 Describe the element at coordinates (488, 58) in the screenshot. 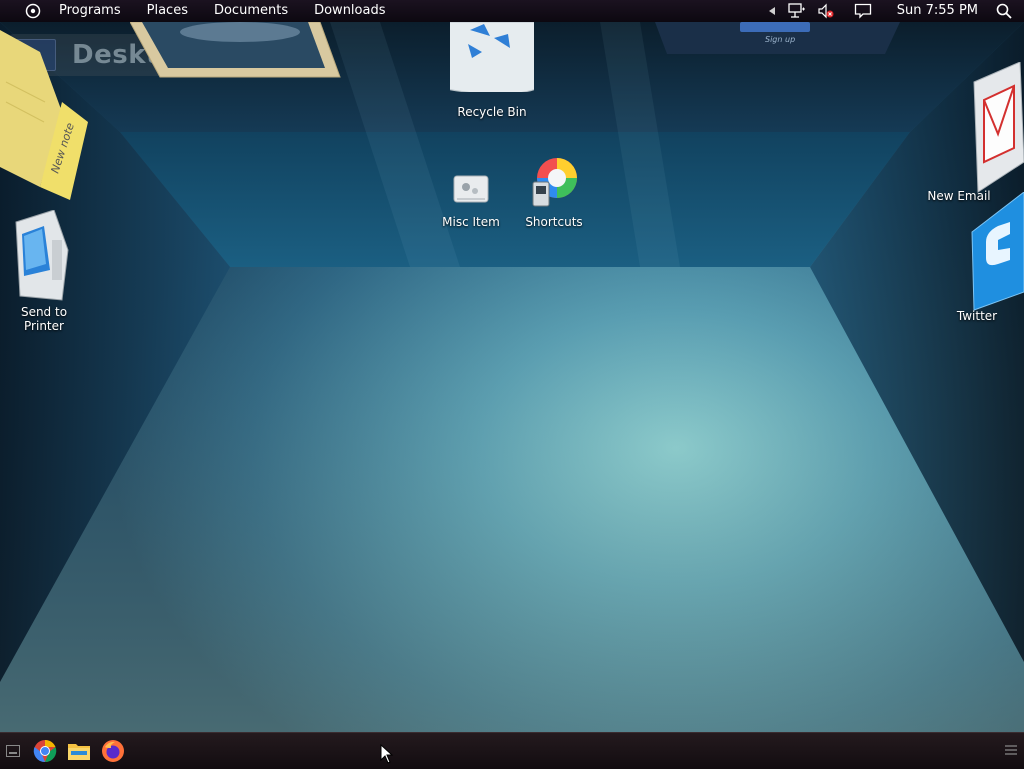

I see `recycle-bin-icon` at that location.